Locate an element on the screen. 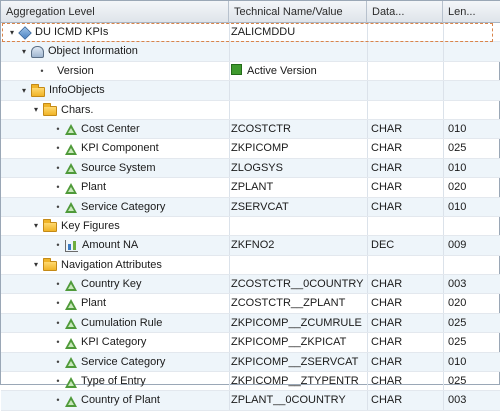 This screenshot has height=411, width=500. technical-name-value: ZCOSTCTR is located at coordinates (261, 128).